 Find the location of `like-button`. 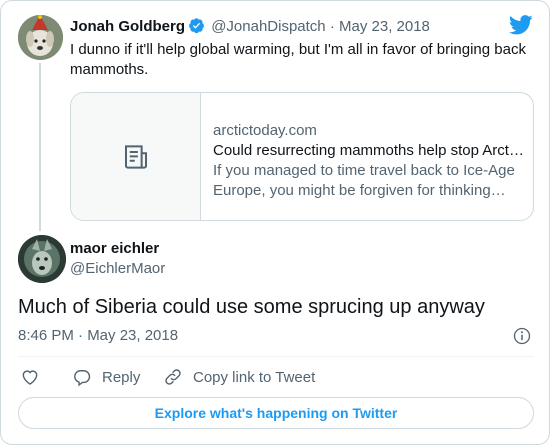

like-button is located at coordinates (30, 377).